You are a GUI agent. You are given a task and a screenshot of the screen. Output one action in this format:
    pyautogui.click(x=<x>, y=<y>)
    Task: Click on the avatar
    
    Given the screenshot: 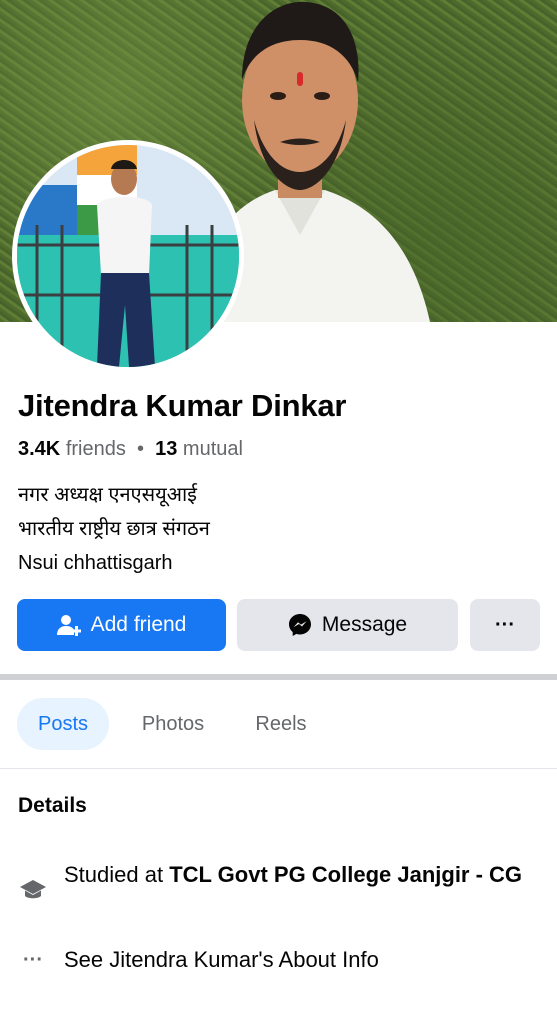 What is the action you would take?
    pyautogui.click(x=128, y=256)
    